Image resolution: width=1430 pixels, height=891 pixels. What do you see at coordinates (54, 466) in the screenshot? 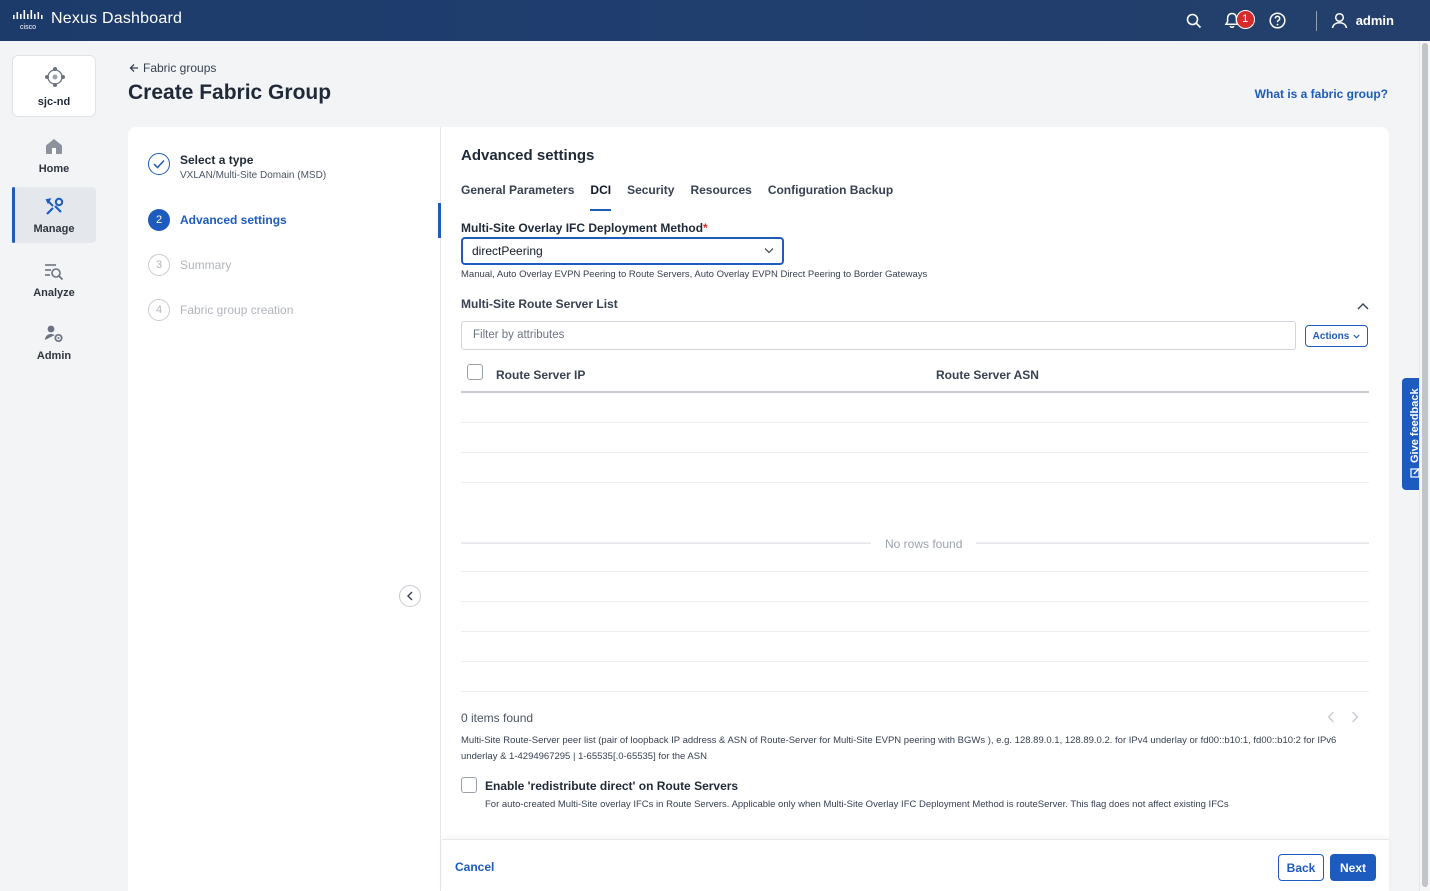
I see `left-nav: sjc-nd Home Manage Analyze Admin` at bounding box center [54, 466].